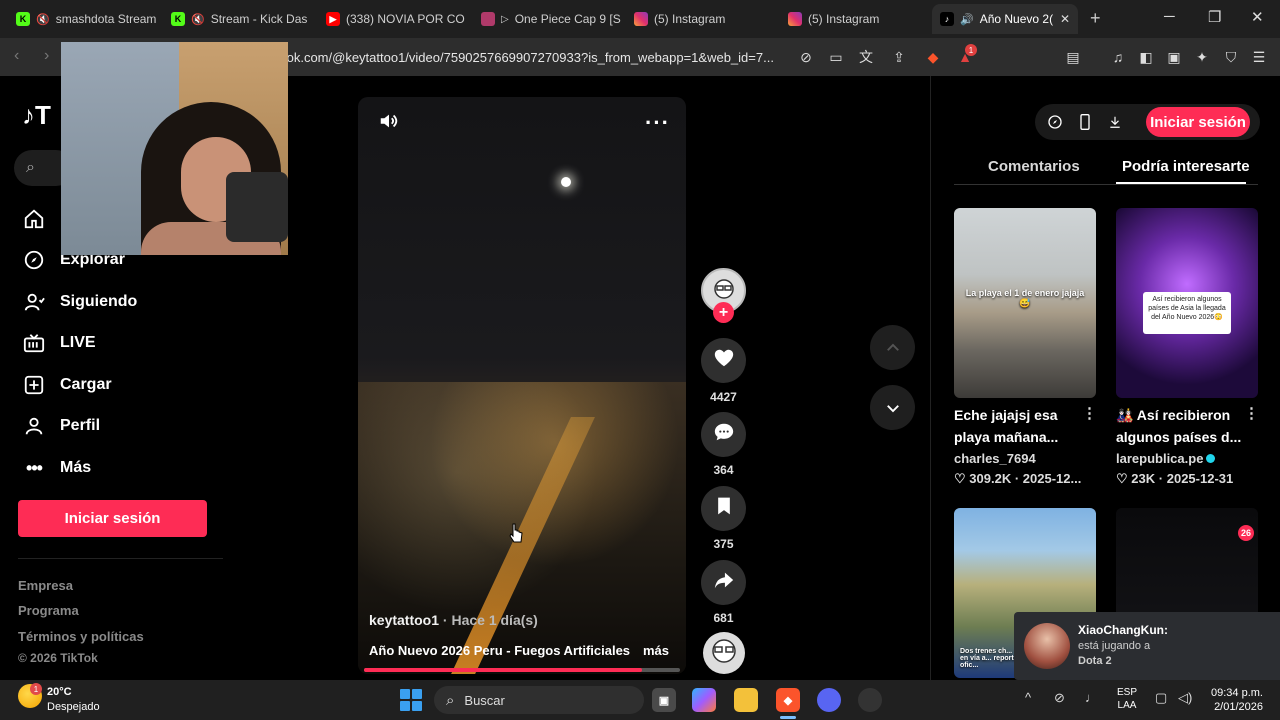  I want to click on task-view-icon: ▣, so click(664, 700).